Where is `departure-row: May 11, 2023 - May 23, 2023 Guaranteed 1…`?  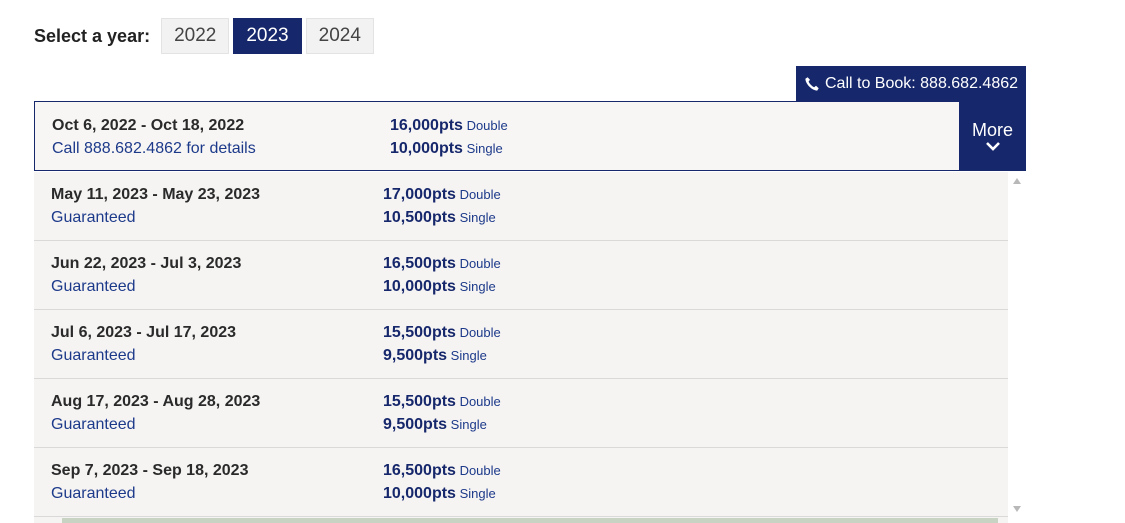 departure-row: May 11, 2023 - May 23, 2023 Guaranteed 1… is located at coordinates (521, 206).